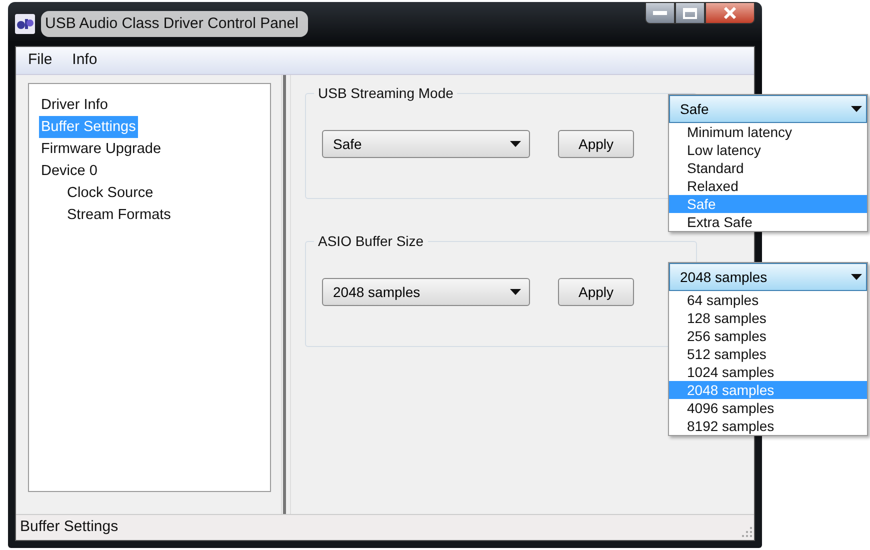 Image resolution: width=870 pixels, height=550 pixels. What do you see at coordinates (768, 186) in the screenshot?
I see `dropdown-option: Relaxed` at bounding box center [768, 186].